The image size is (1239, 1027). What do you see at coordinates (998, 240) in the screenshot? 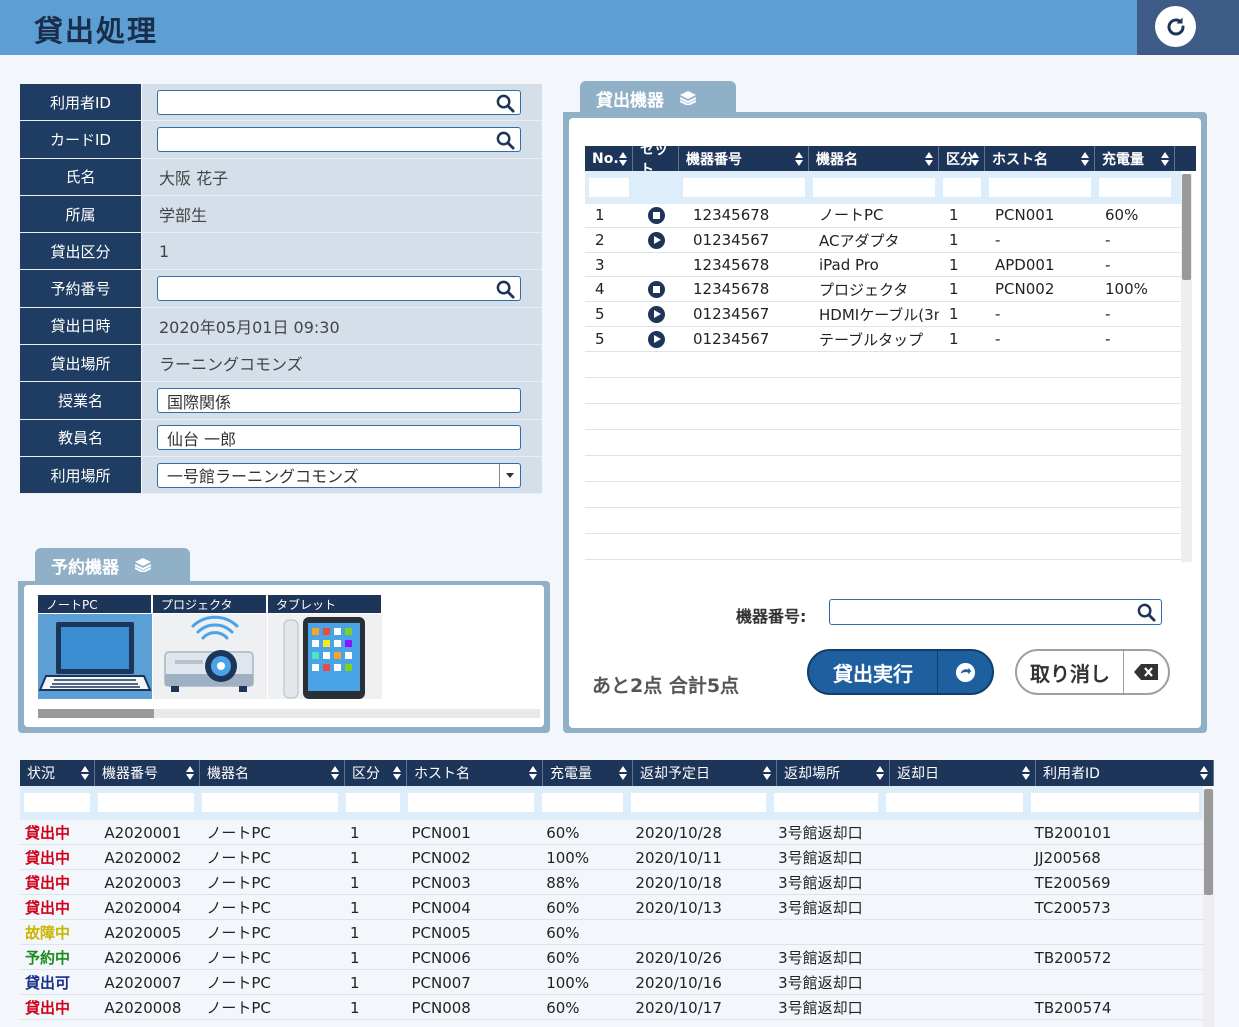
I see `cell-host: -` at bounding box center [998, 240].